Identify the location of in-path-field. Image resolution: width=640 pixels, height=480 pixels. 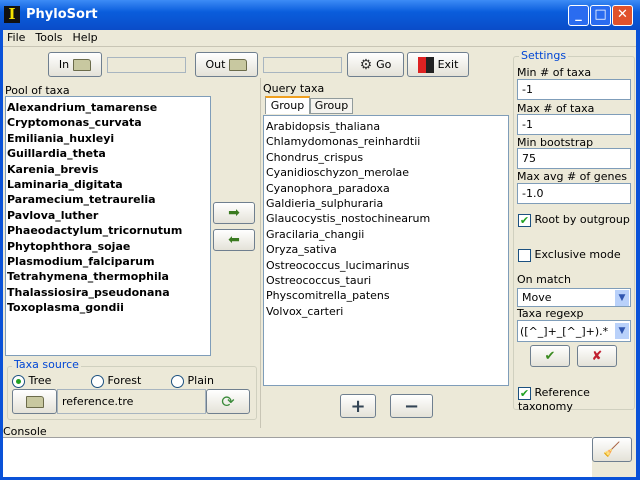
(146, 65).